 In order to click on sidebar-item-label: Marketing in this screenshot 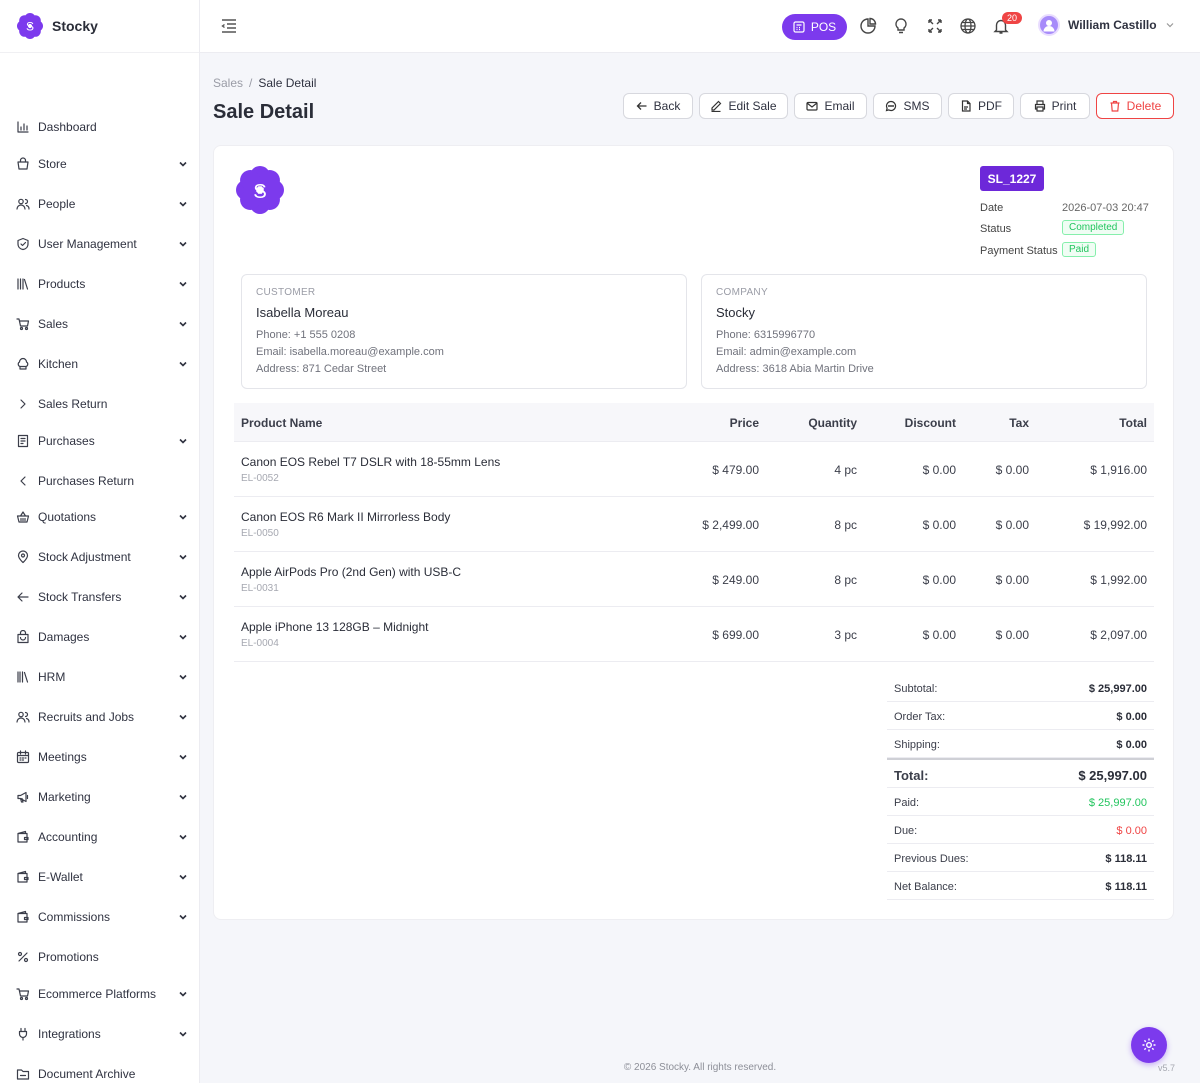, I will do `click(64, 797)`.